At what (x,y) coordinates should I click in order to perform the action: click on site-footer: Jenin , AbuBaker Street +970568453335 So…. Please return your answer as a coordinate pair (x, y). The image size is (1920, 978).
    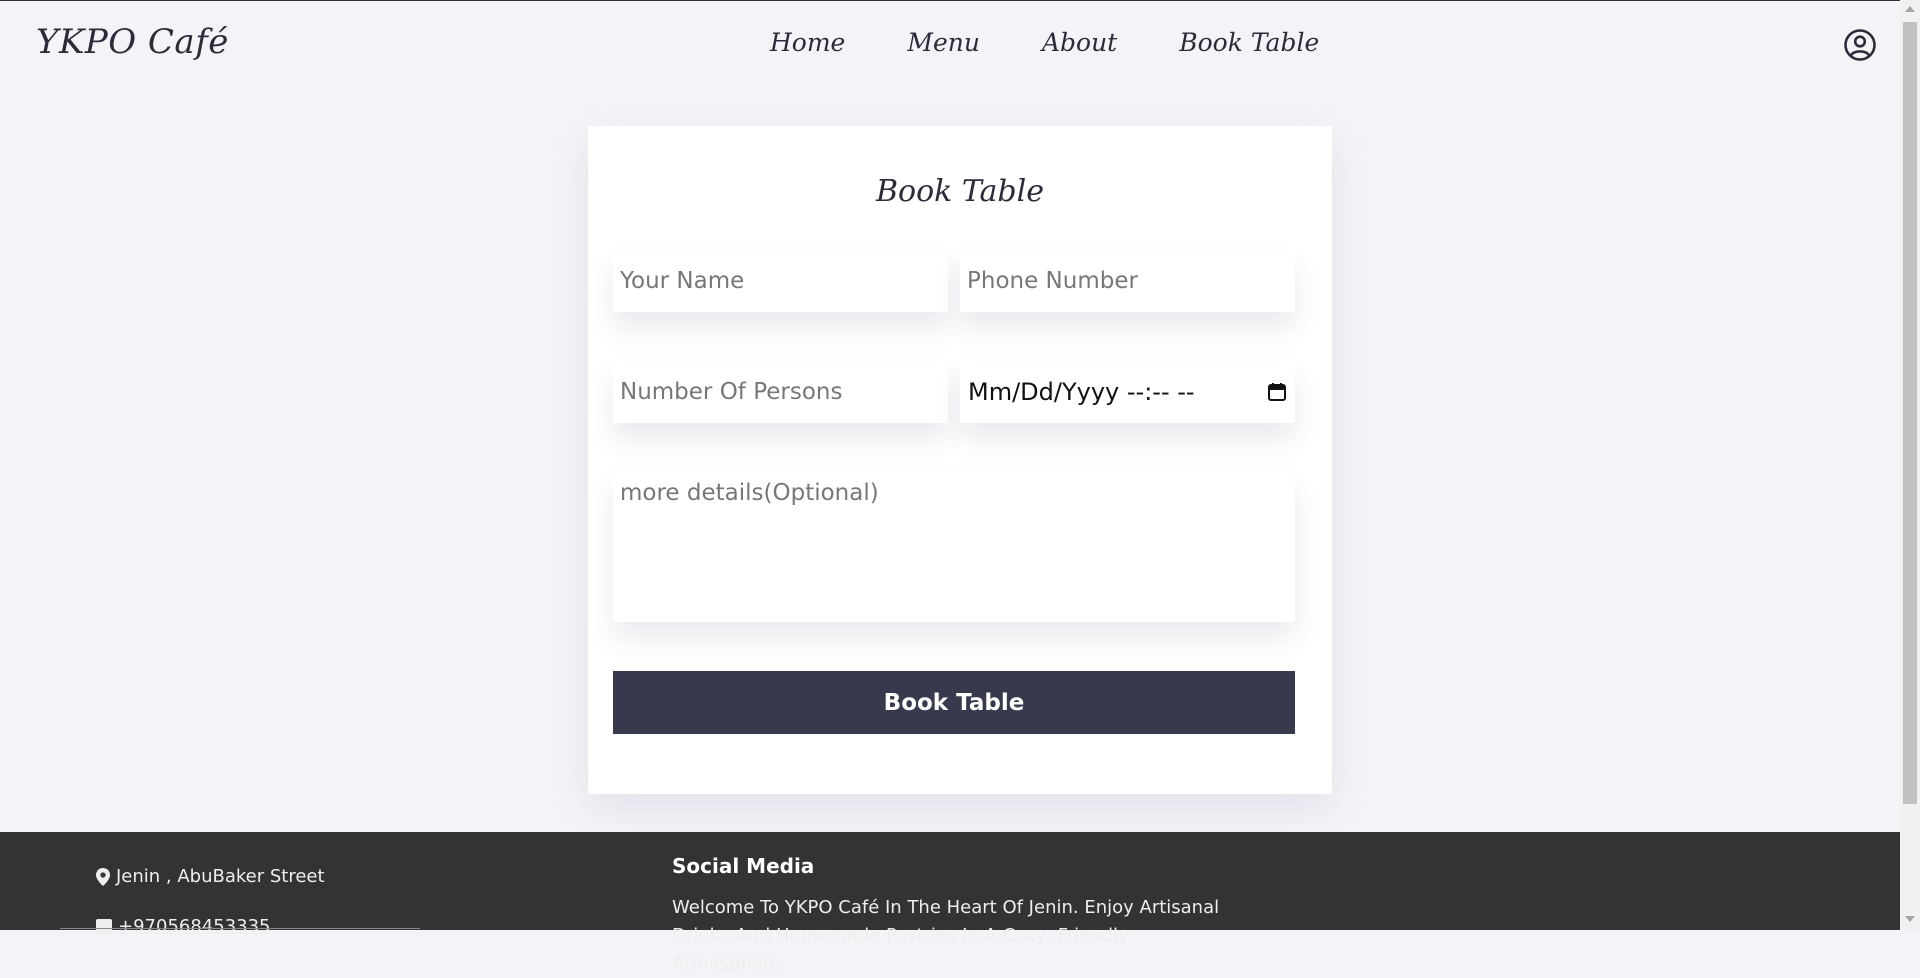
    Looking at the image, I should click on (950, 903).